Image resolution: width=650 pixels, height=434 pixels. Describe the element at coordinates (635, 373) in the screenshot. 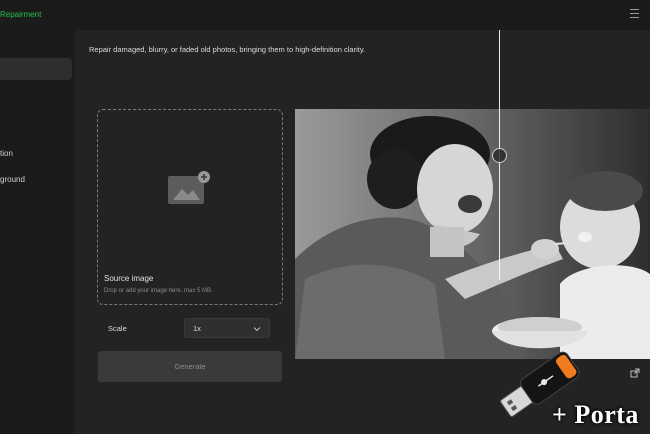

I see `open-external-icon` at that location.